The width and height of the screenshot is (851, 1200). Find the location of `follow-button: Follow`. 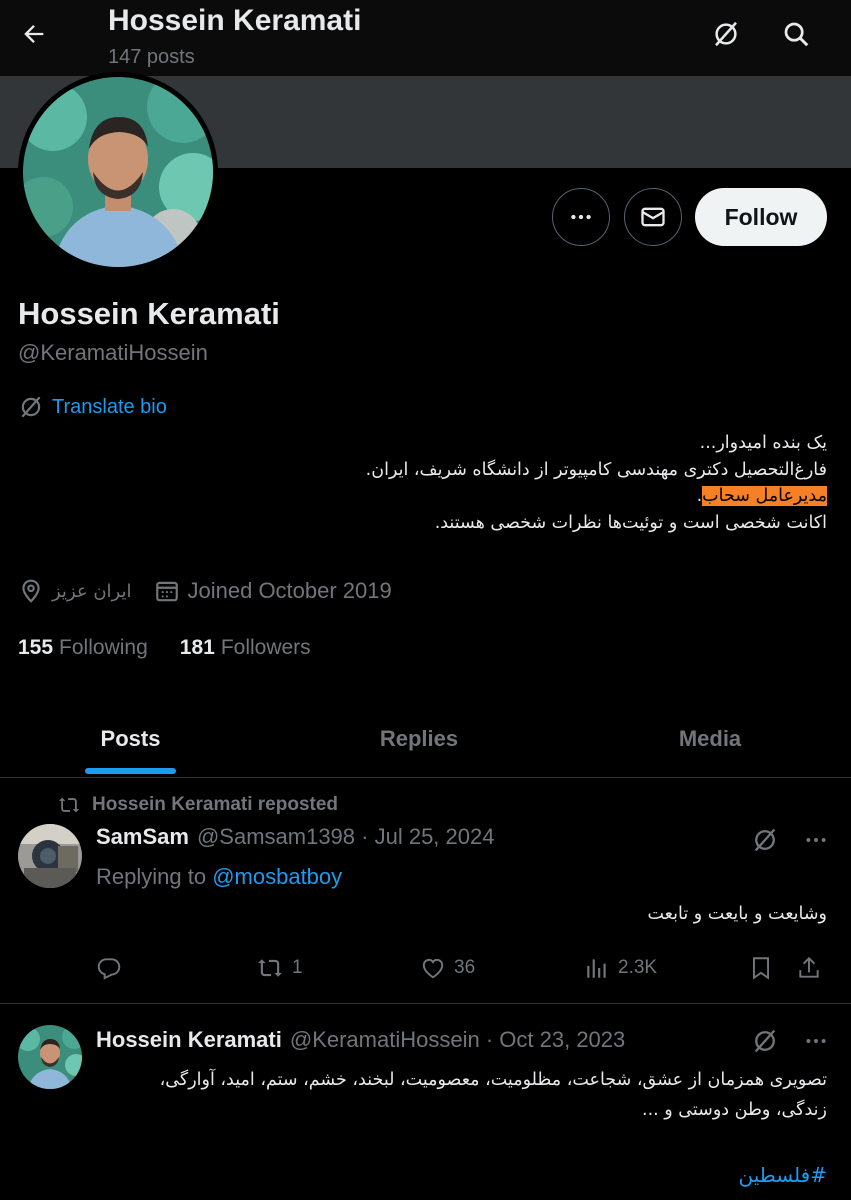

follow-button: Follow is located at coordinates (761, 217).